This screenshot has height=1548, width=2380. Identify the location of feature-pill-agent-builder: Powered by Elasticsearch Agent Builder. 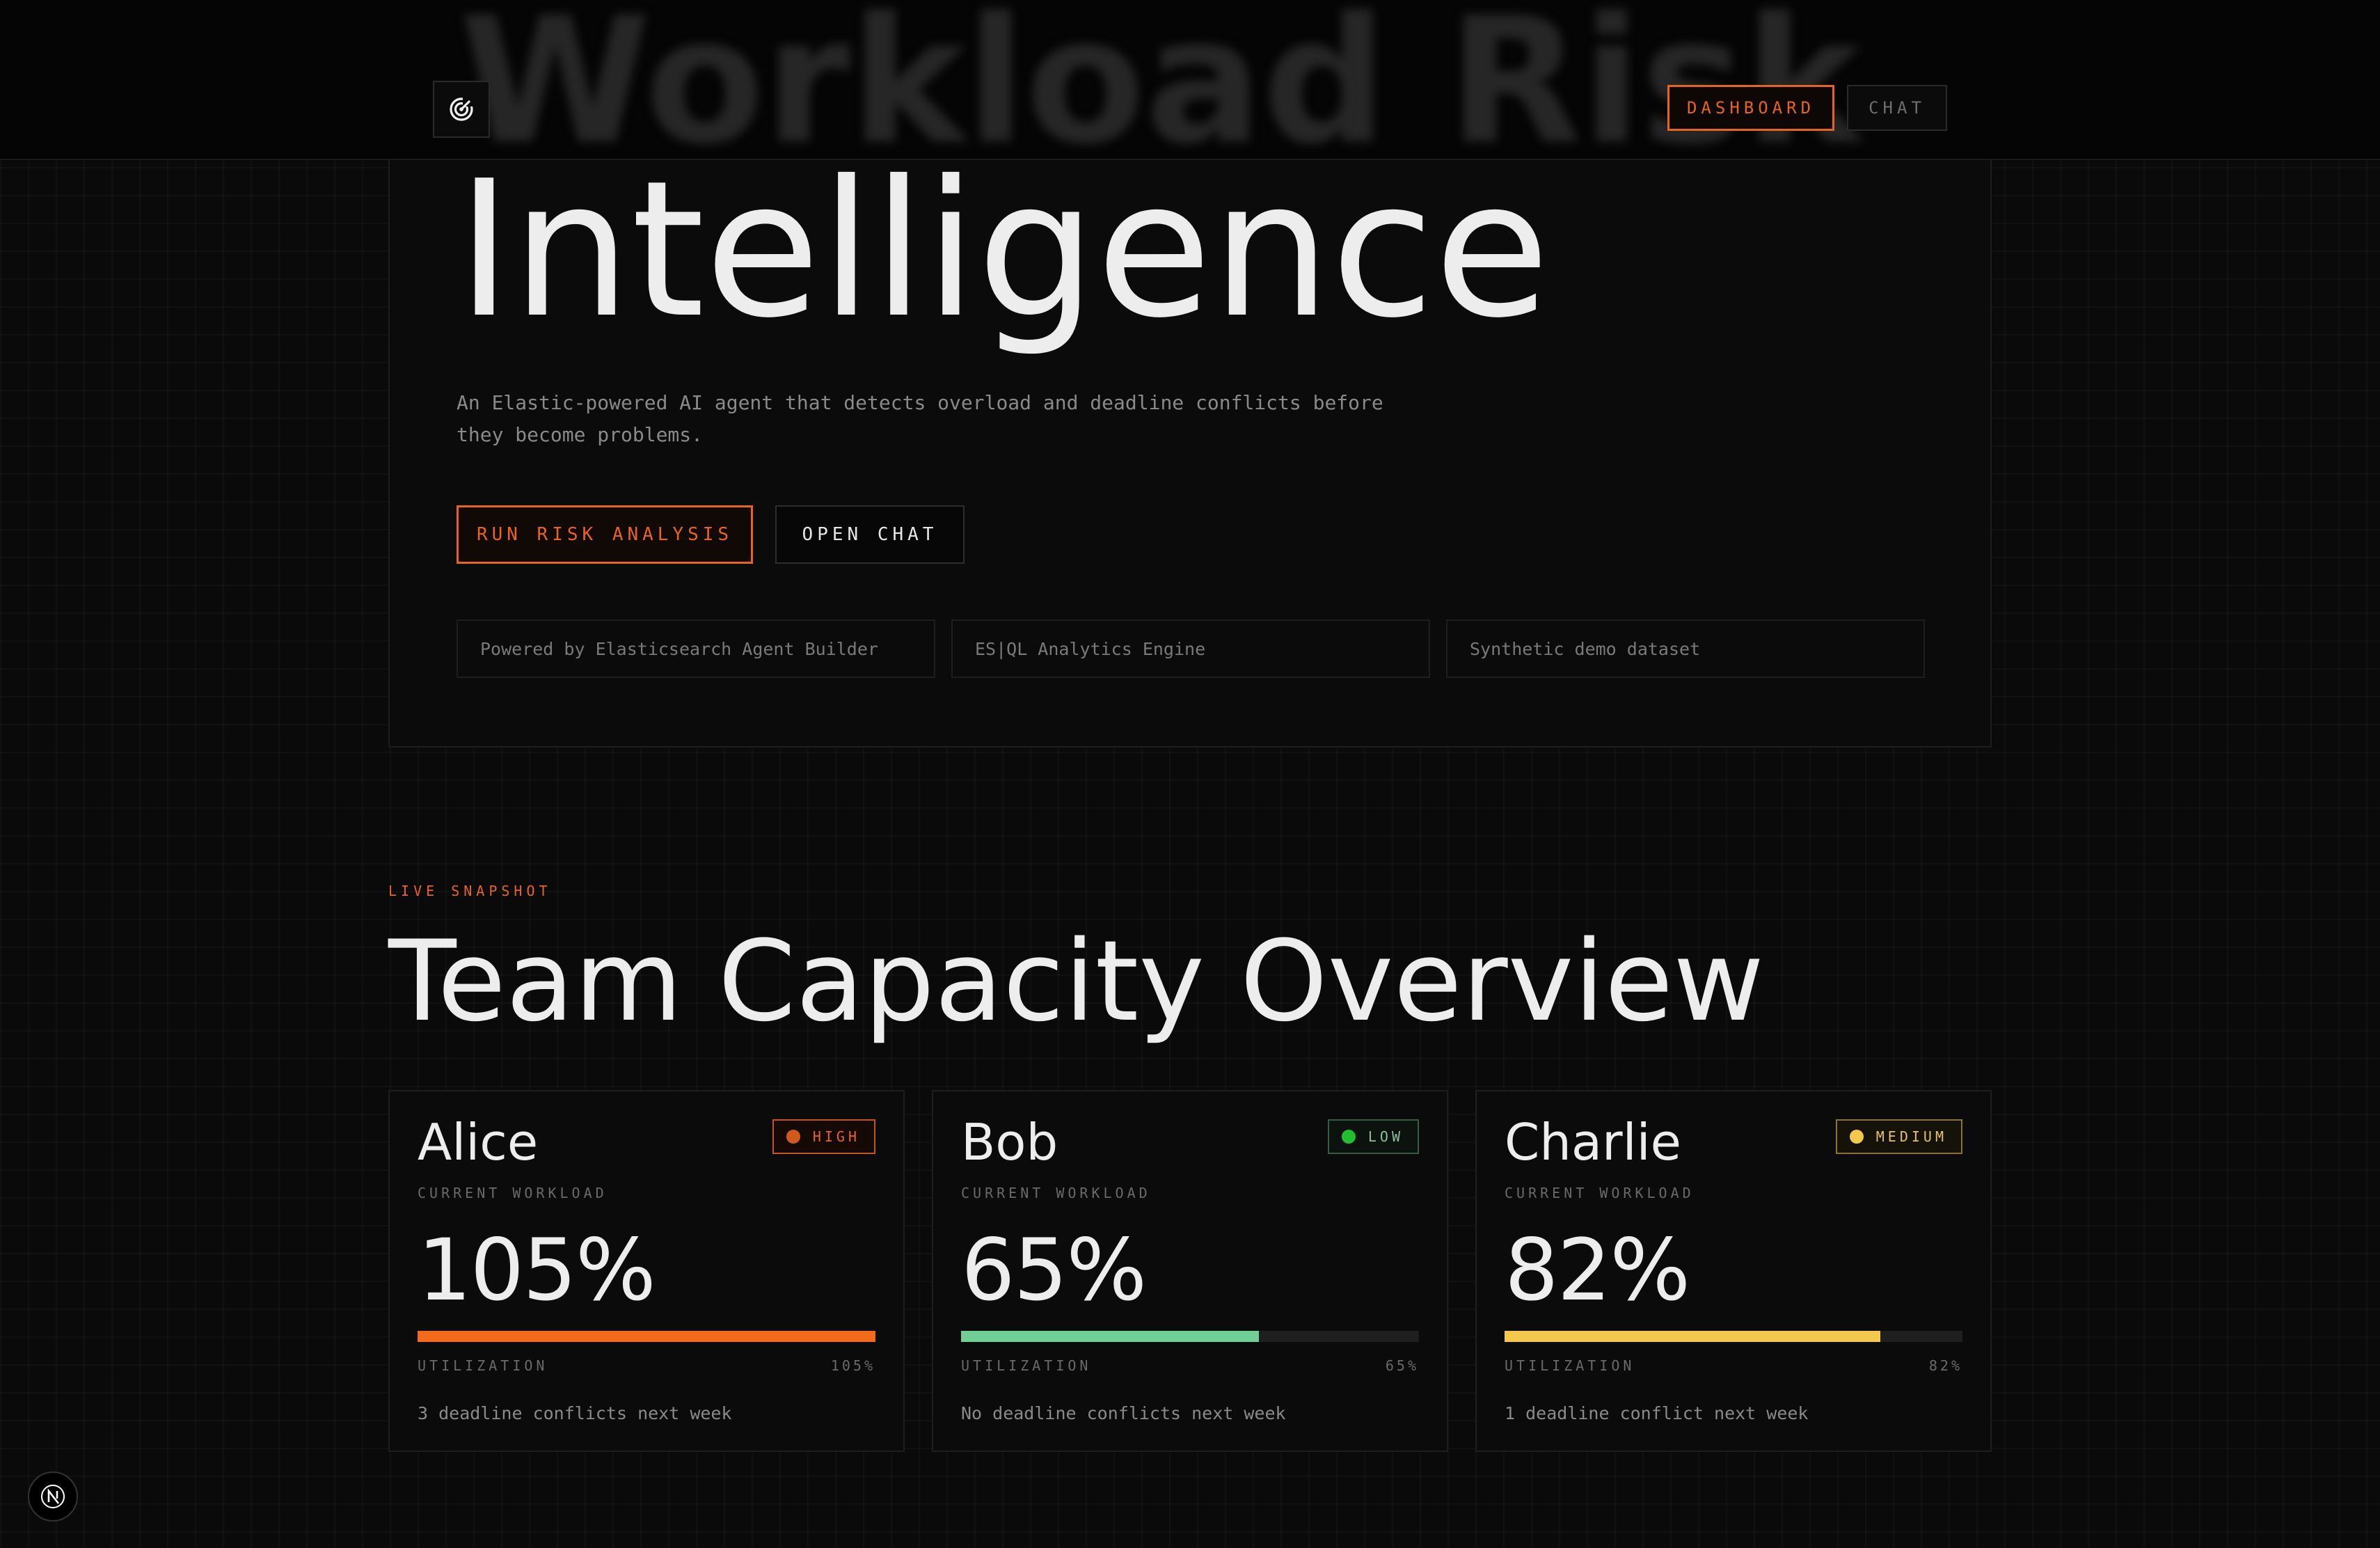
(696, 648).